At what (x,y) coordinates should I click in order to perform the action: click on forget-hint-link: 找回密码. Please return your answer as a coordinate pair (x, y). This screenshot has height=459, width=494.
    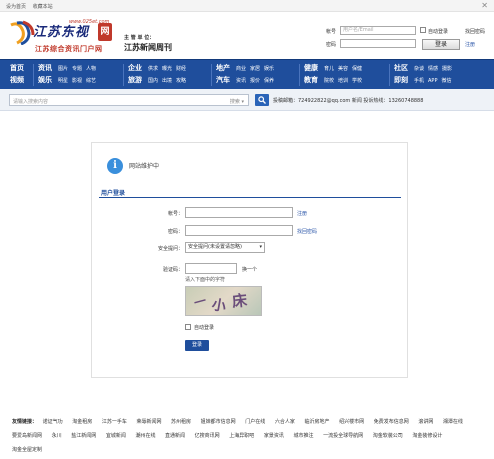
    Looking at the image, I should click on (307, 231).